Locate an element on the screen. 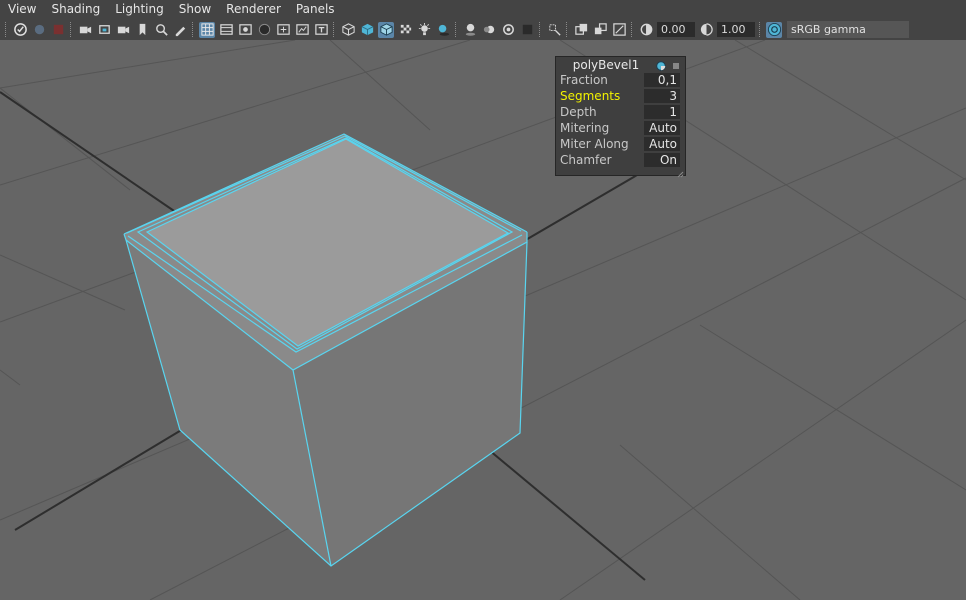 The image size is (966, 600). wireframe-icon is located at coordinates (348, 30).